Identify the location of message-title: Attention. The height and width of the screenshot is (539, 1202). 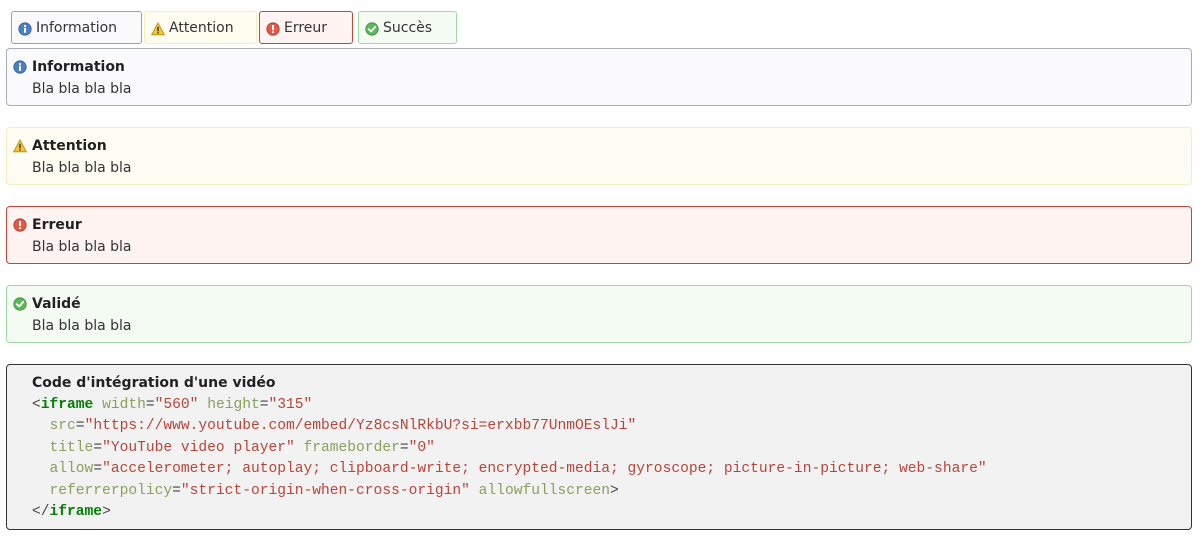
(69, 146).